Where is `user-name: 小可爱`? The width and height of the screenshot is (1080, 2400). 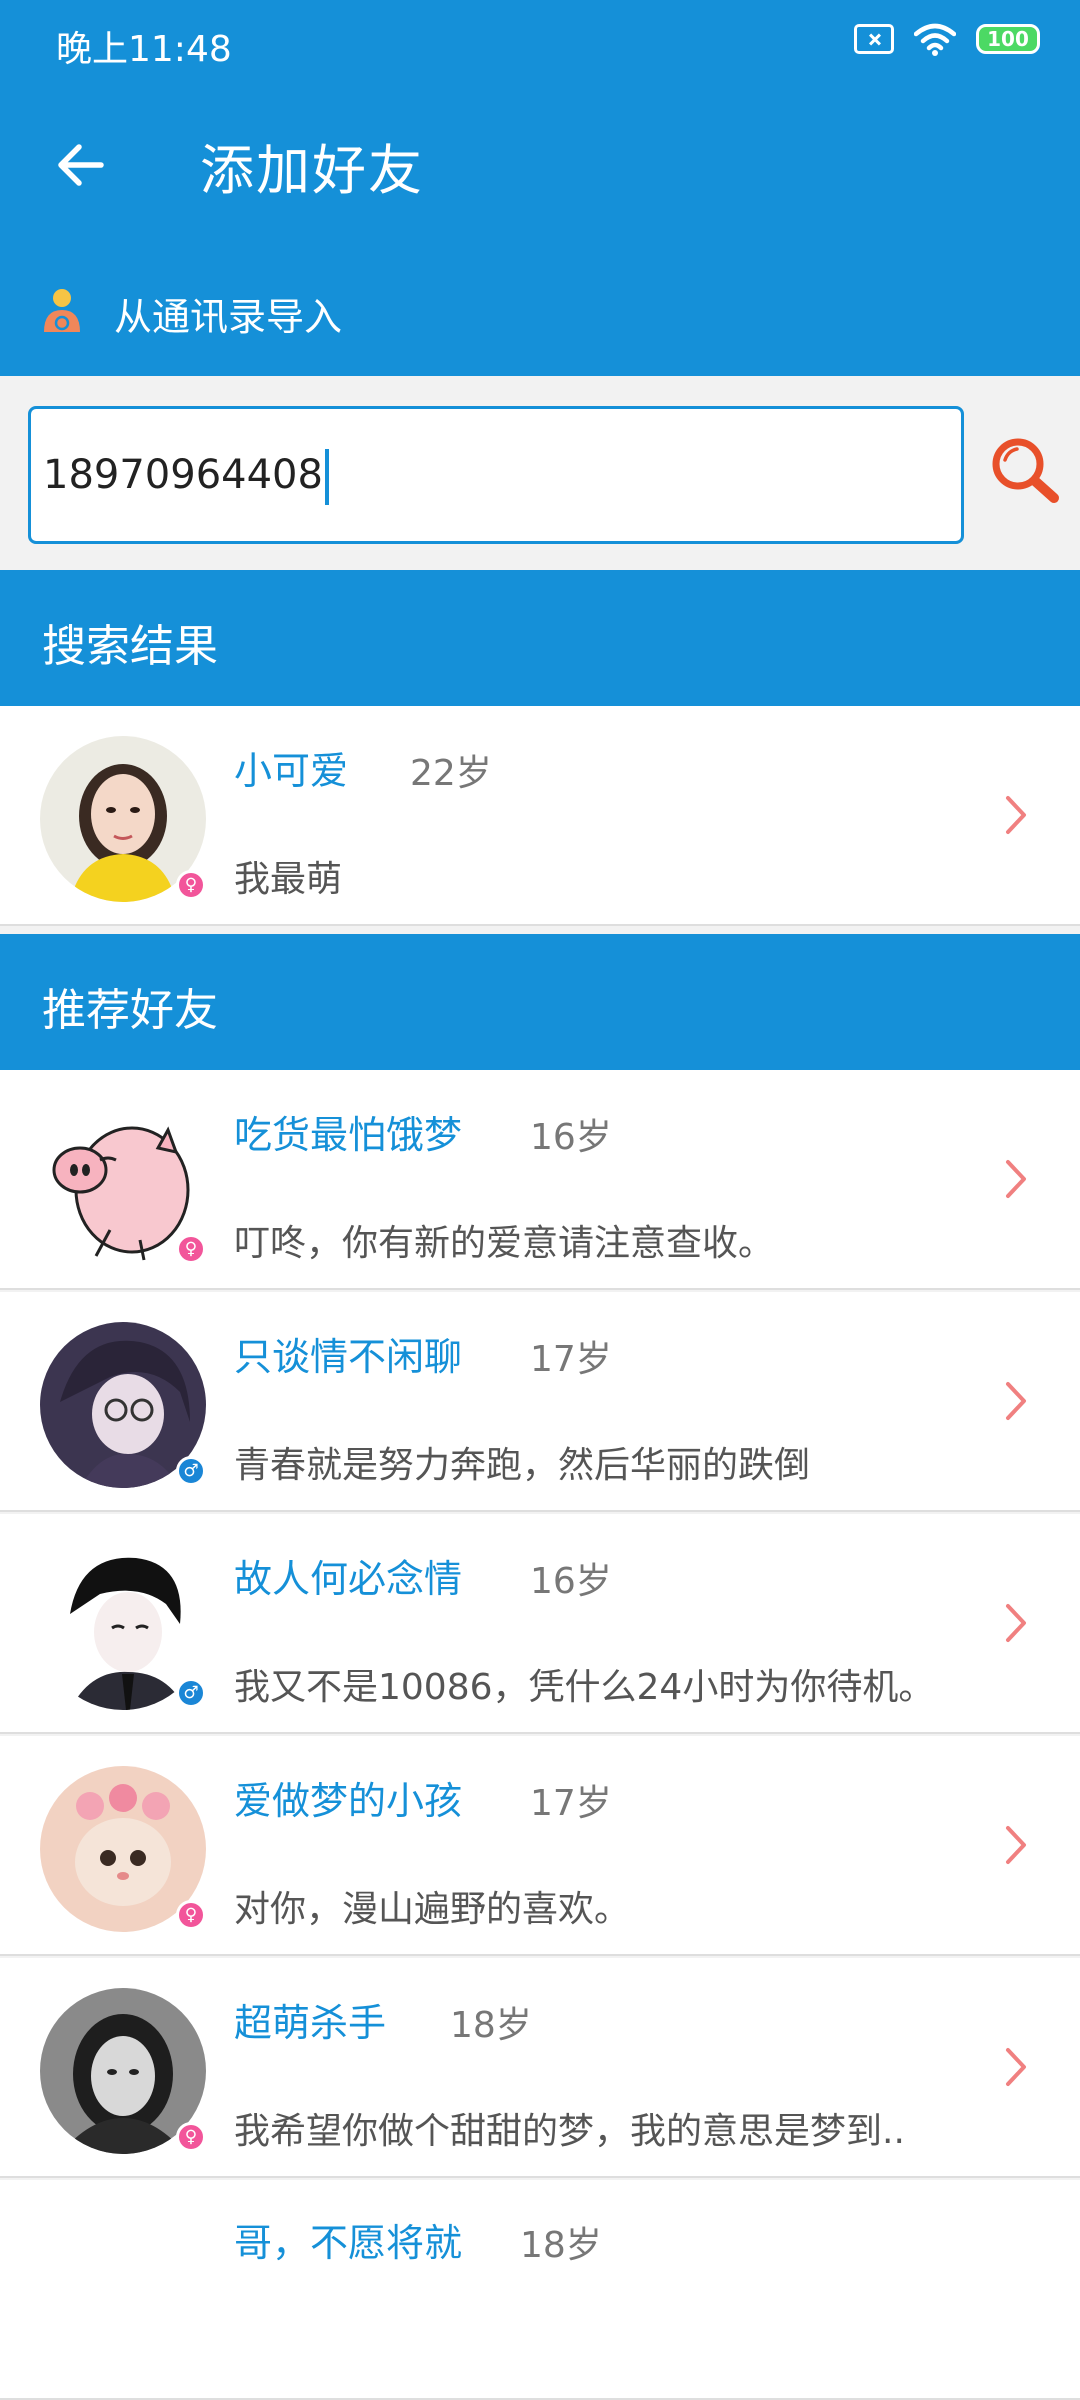 user-name: 小可爱 is located at coordinates (291, 771).